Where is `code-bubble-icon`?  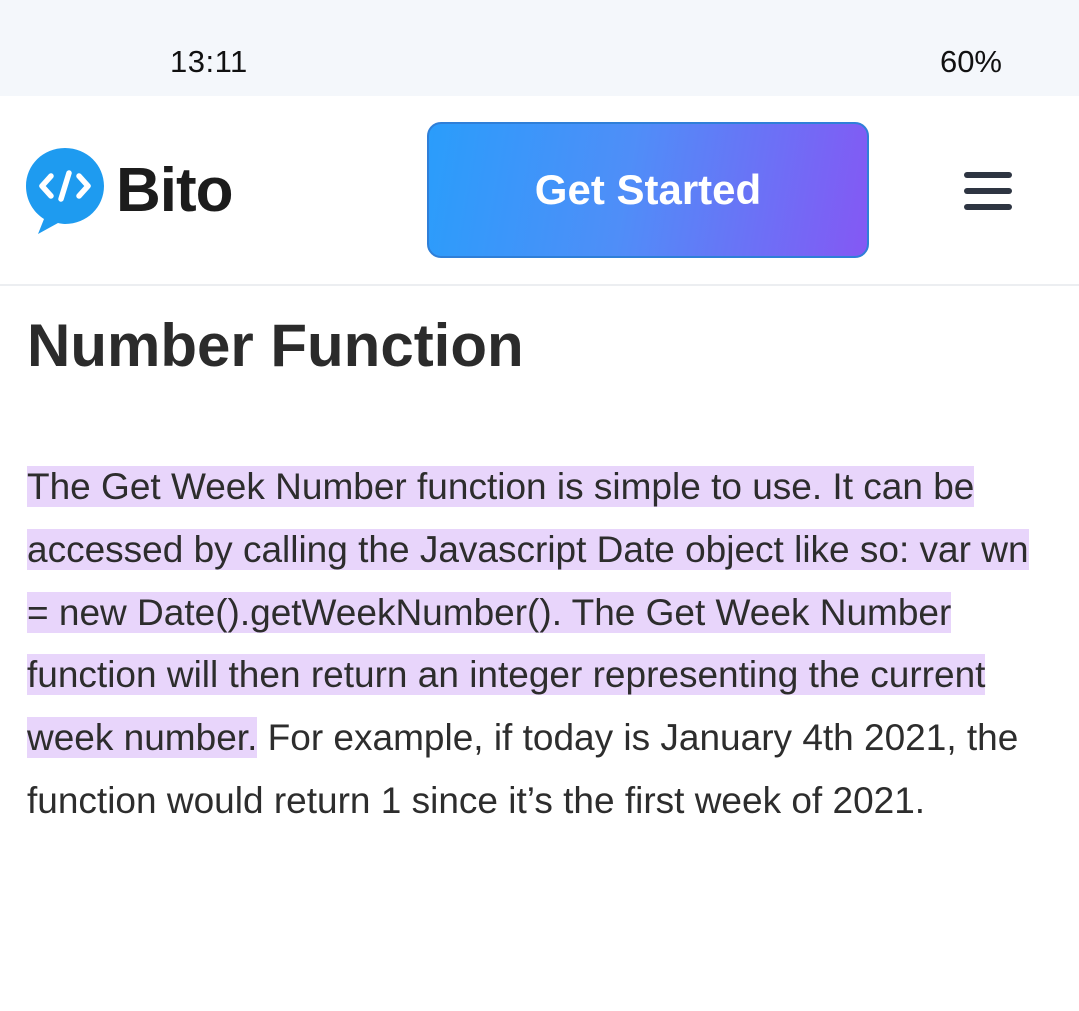 code-bubble-icon is located at coordinates (65, 191).